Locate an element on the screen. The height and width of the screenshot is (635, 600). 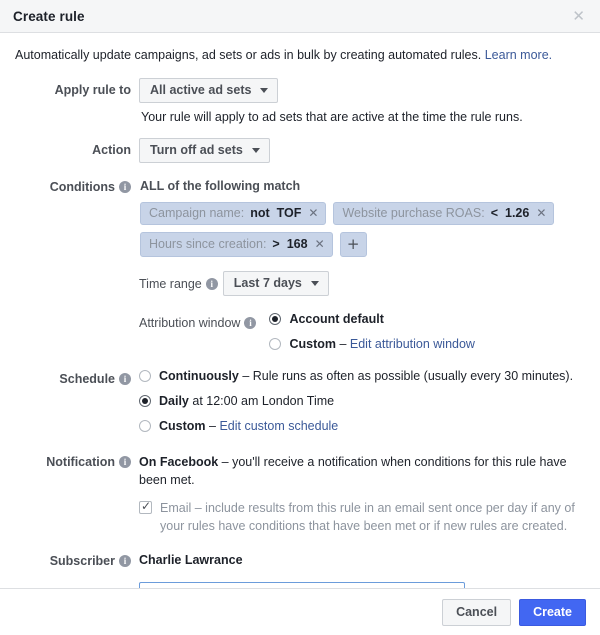
apply-rule-to-label: Apply rule to is located at coordinates (92, 89).